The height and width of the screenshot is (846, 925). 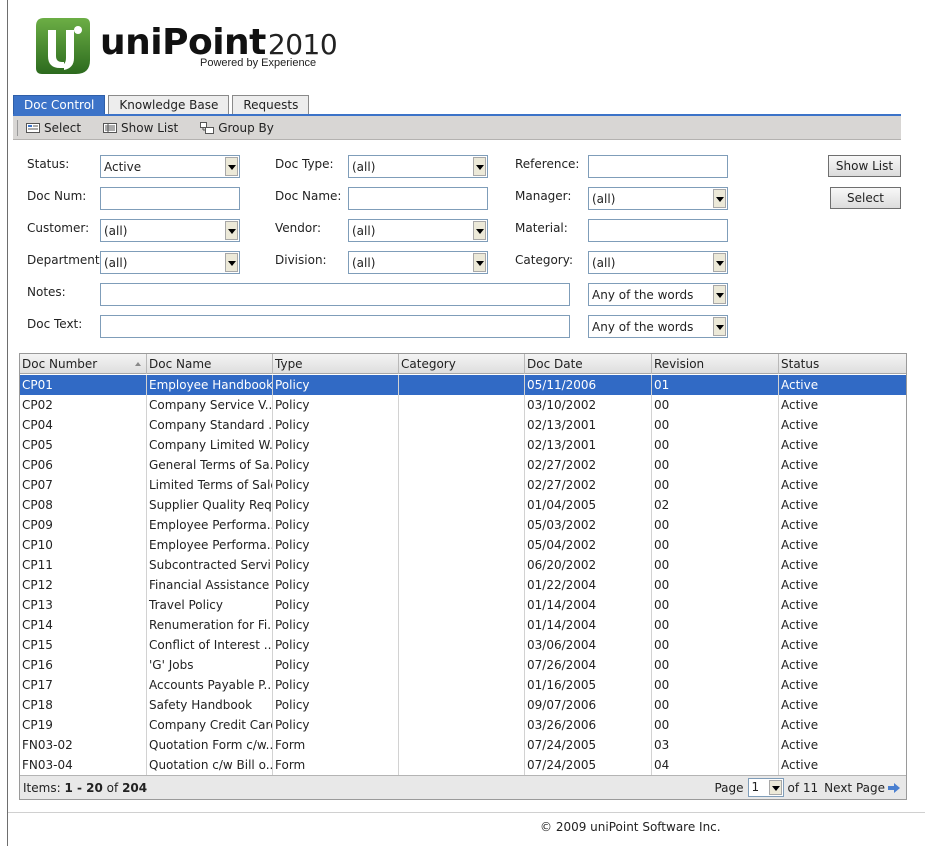 What do you see at coordinates (37, 665) in the screenshot?
I see `cell-doc-number: CP16` at bounding box center [37, 665].